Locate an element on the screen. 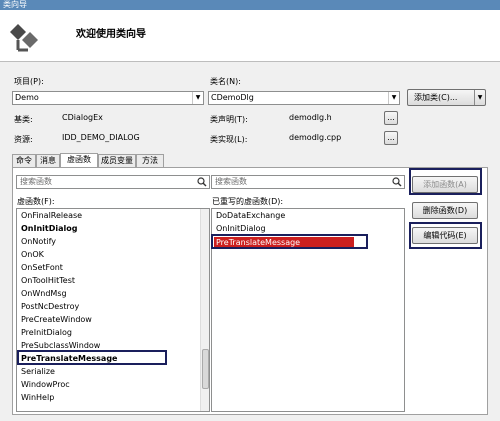 This screenshot has height=421, width=500. list-item: OnToolHitTest is located at coordinates (48, 281).